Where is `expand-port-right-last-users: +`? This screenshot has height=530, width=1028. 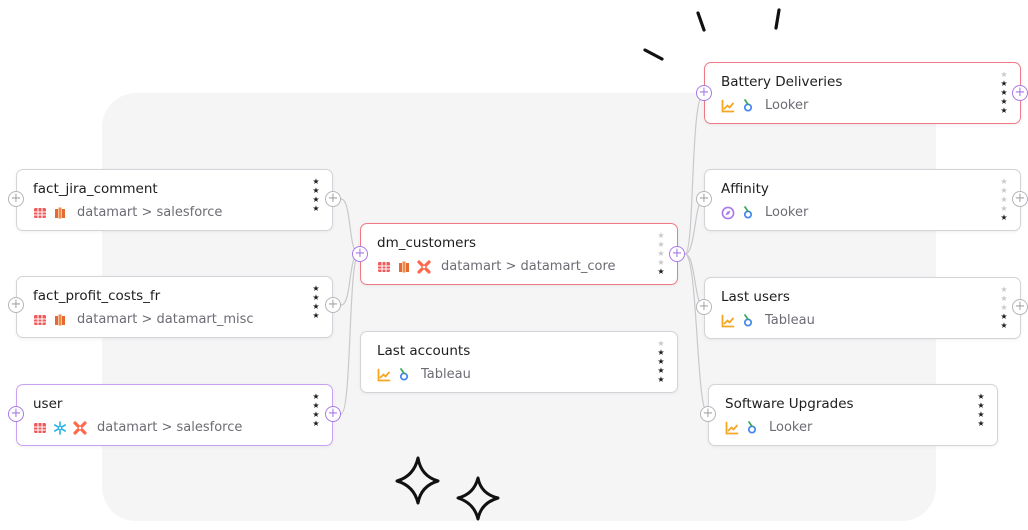 expand-port-right-last-users: + is located at coordinates (1020, 307).